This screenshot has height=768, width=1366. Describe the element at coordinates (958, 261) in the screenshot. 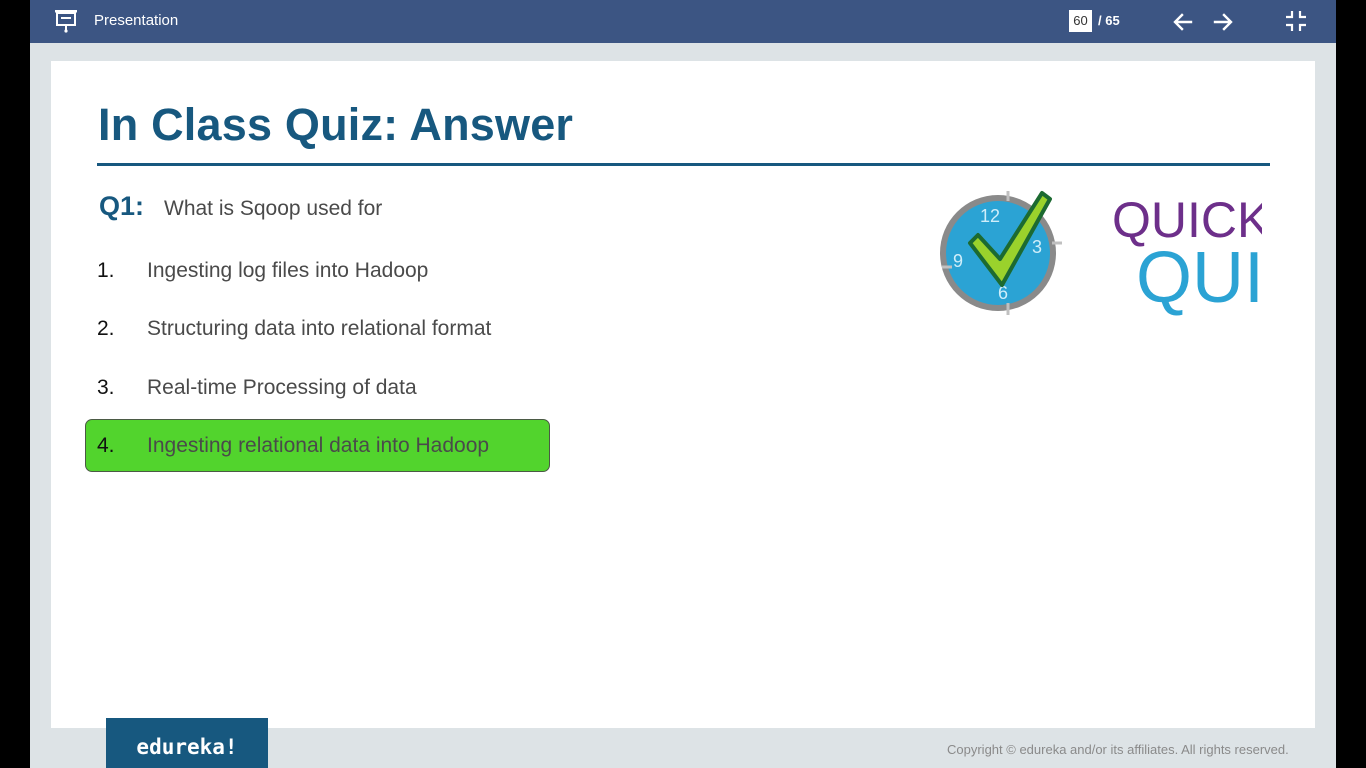

I see `svg-text: 9` at that location.